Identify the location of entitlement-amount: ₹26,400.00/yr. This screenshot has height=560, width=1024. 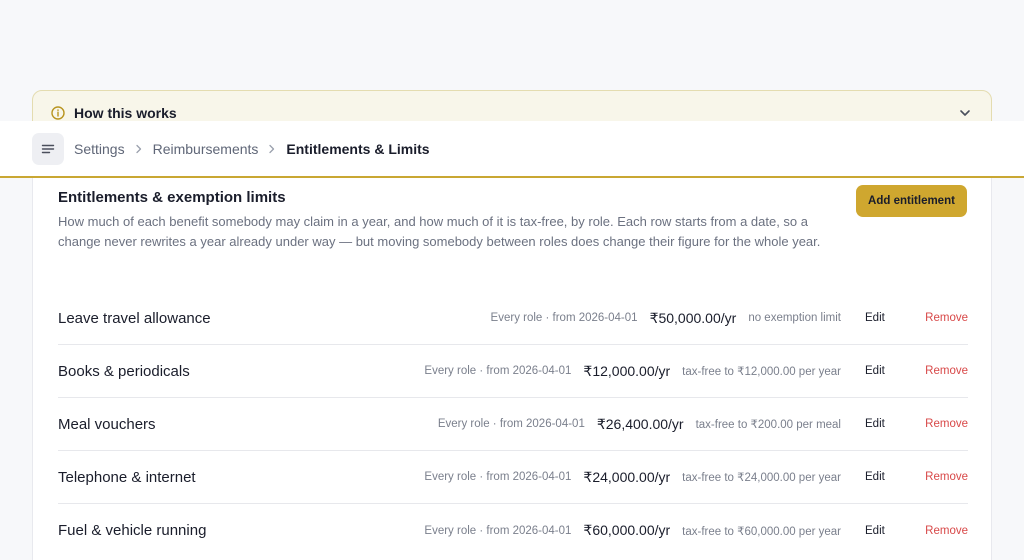
(640, 423).